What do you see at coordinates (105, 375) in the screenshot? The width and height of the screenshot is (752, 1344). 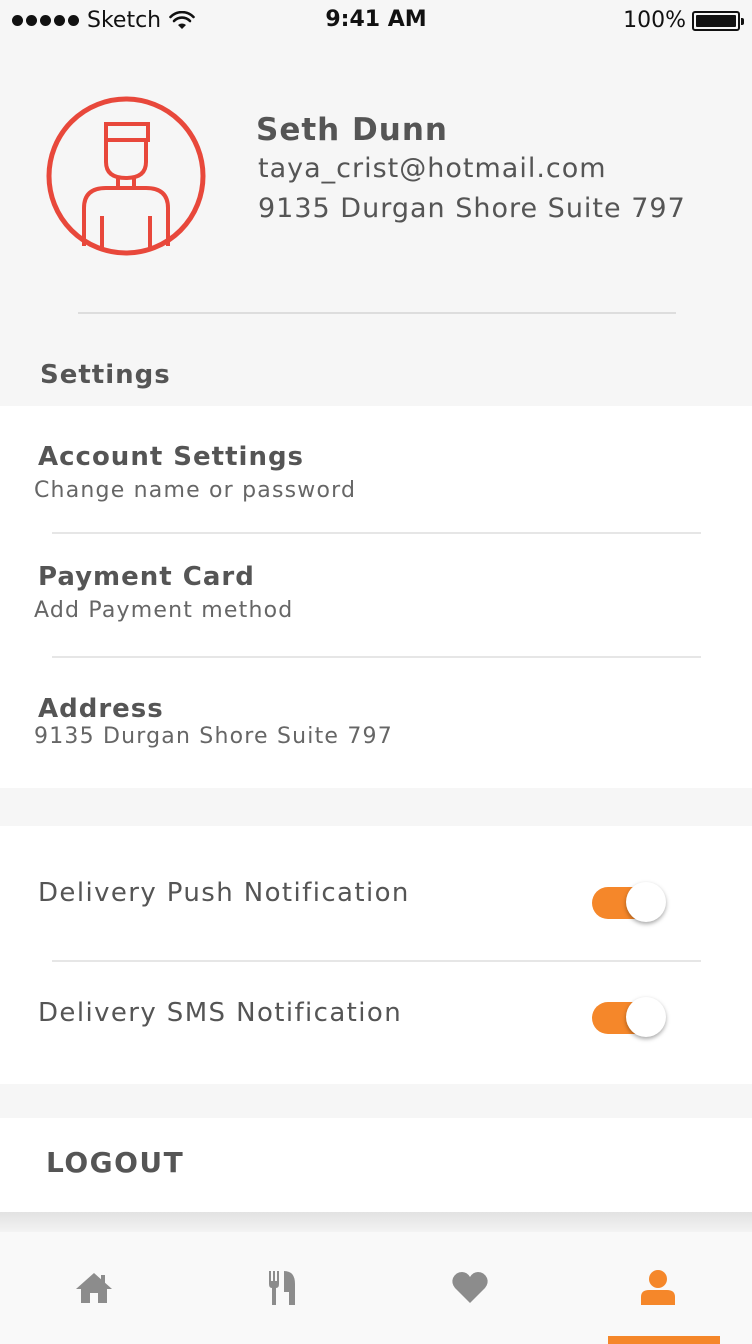 I see `settings-heading: Settings` at bounding box center [105, 375].